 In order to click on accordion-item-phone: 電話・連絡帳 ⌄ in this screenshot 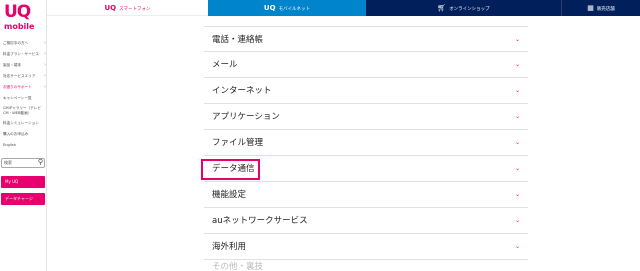, I will do `click(366, 39)`.